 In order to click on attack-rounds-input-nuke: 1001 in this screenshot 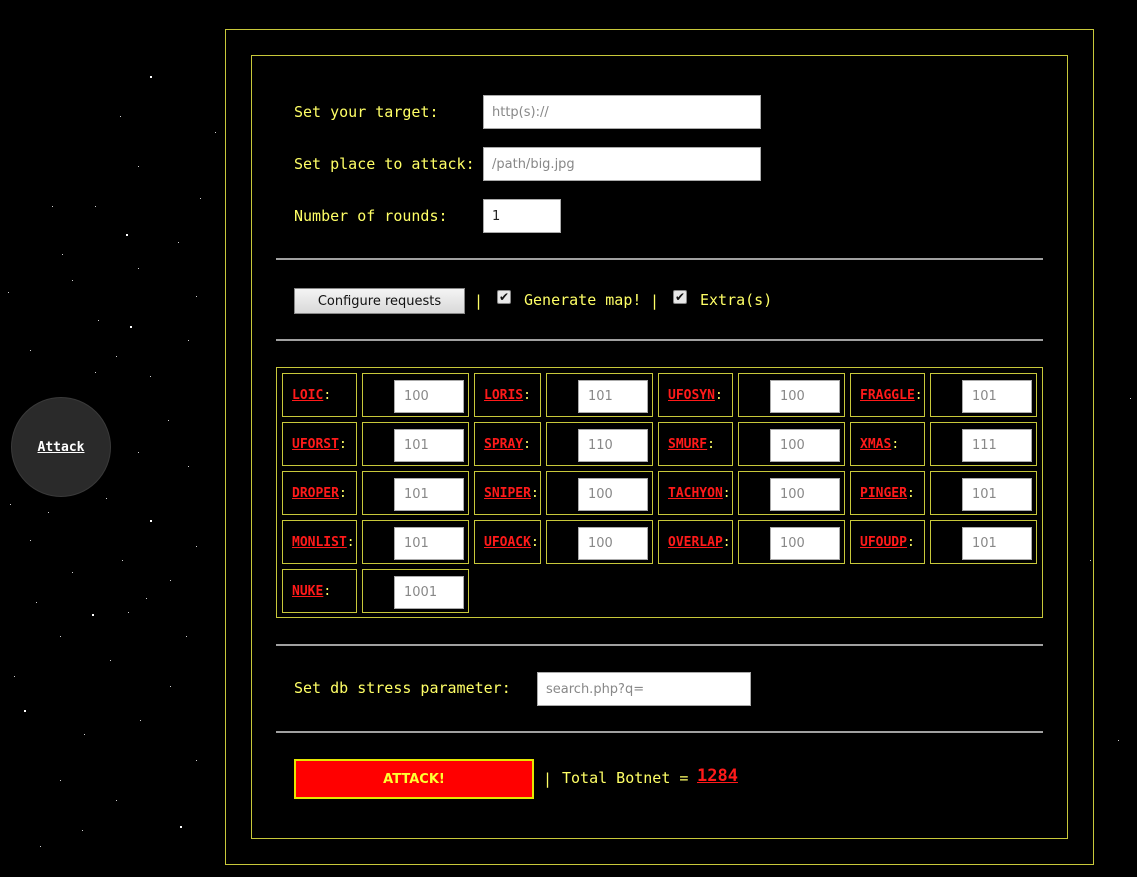, I will do `click(429, 592)`.